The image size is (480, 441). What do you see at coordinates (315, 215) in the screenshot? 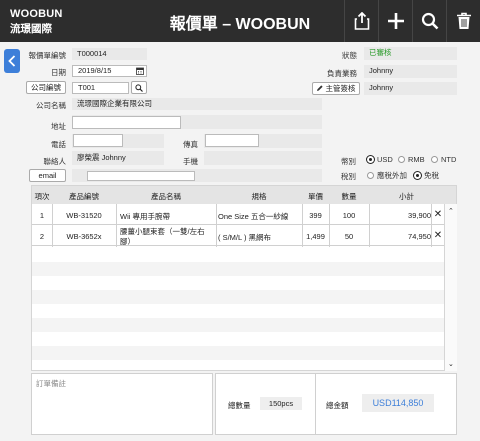
I see `row-price: 399` at bounding box center [315, 215].